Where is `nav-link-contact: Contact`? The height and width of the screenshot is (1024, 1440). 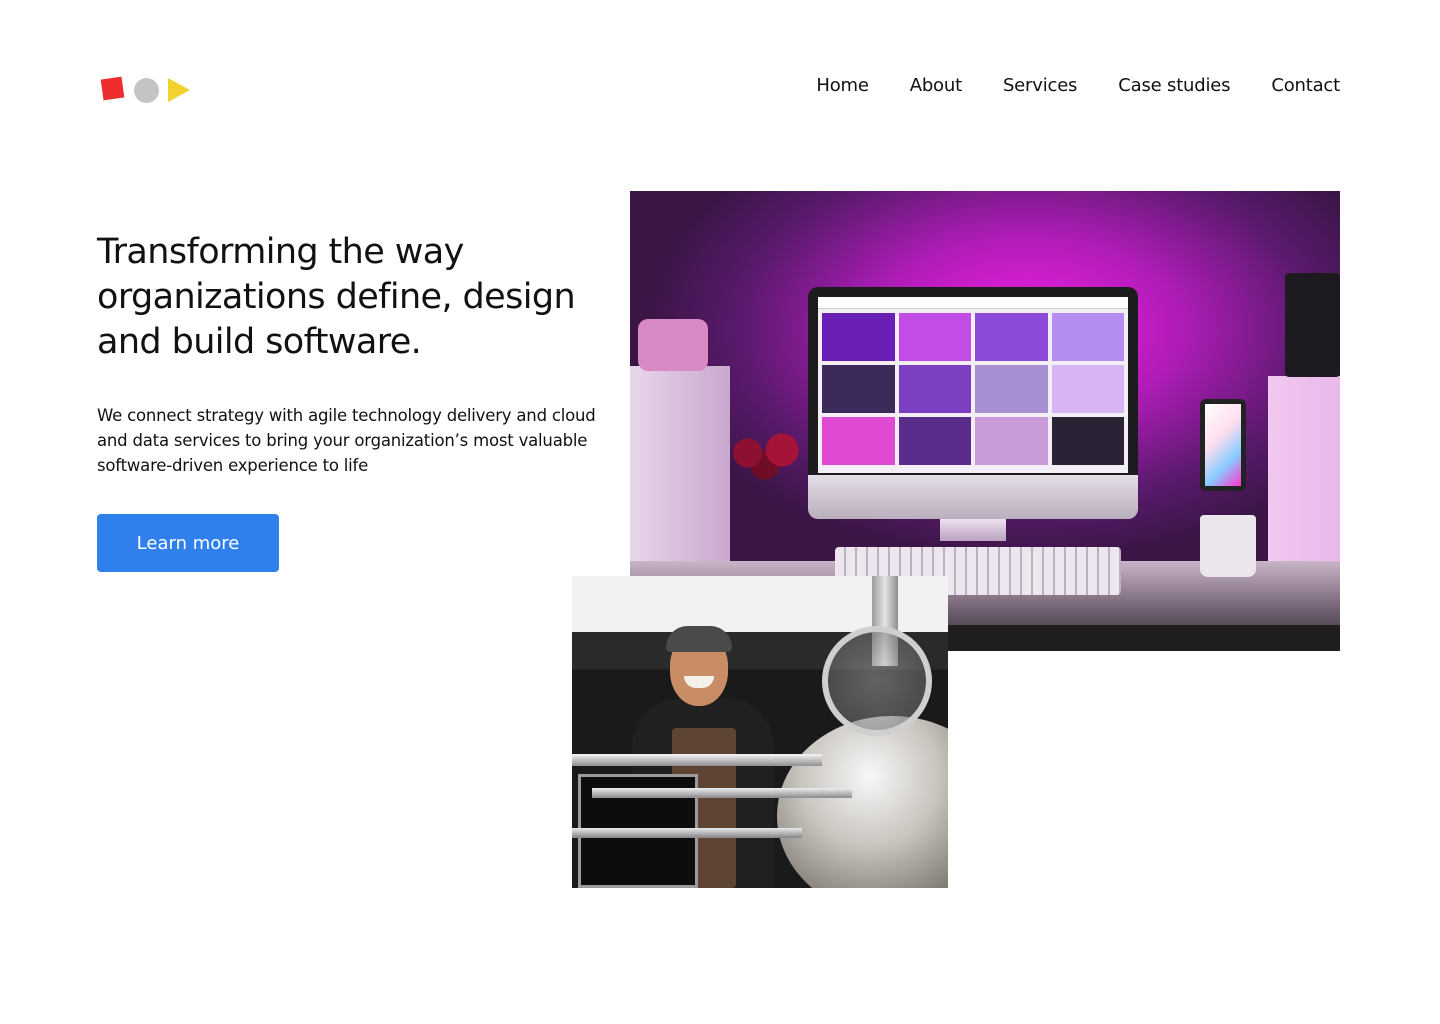
nav-link-contact: Contact is located at coordinates (1305, 85).